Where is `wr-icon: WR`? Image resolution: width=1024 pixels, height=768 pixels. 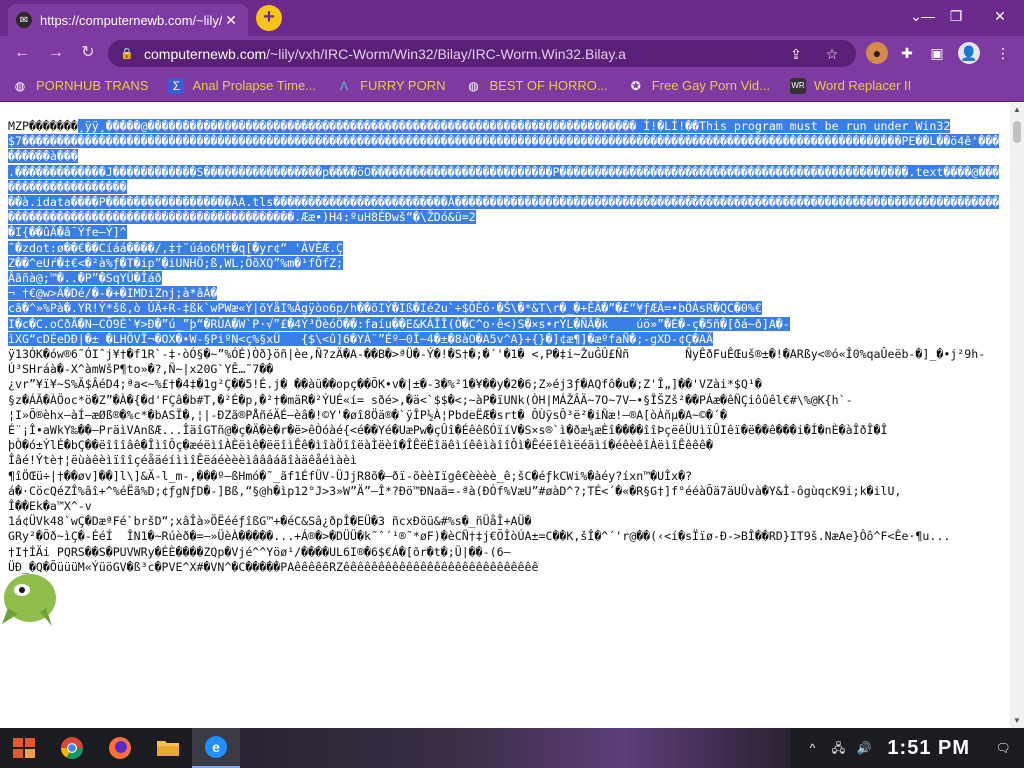 wr-icon: WR is located at coordinates (797, 85).